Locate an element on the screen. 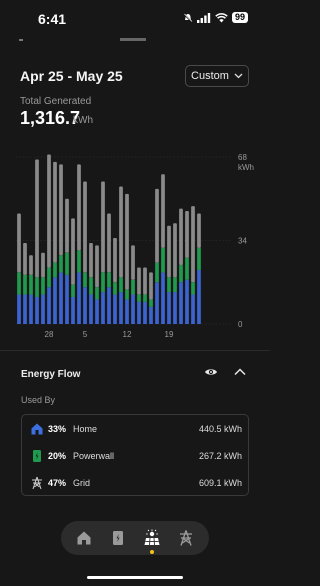 Image resolution: width=320 pixels, height=586 pixels. bottom-tab-bar is located at coordinates (135, 538).